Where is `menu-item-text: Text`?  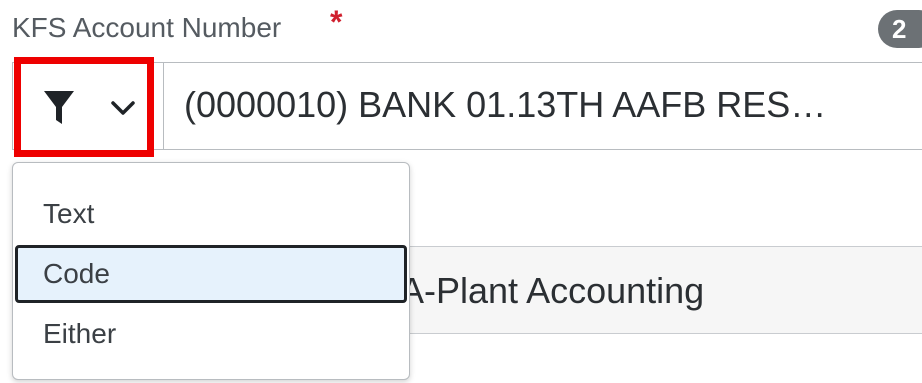 menu-item-text: Text is located at coordinates (211, 214).